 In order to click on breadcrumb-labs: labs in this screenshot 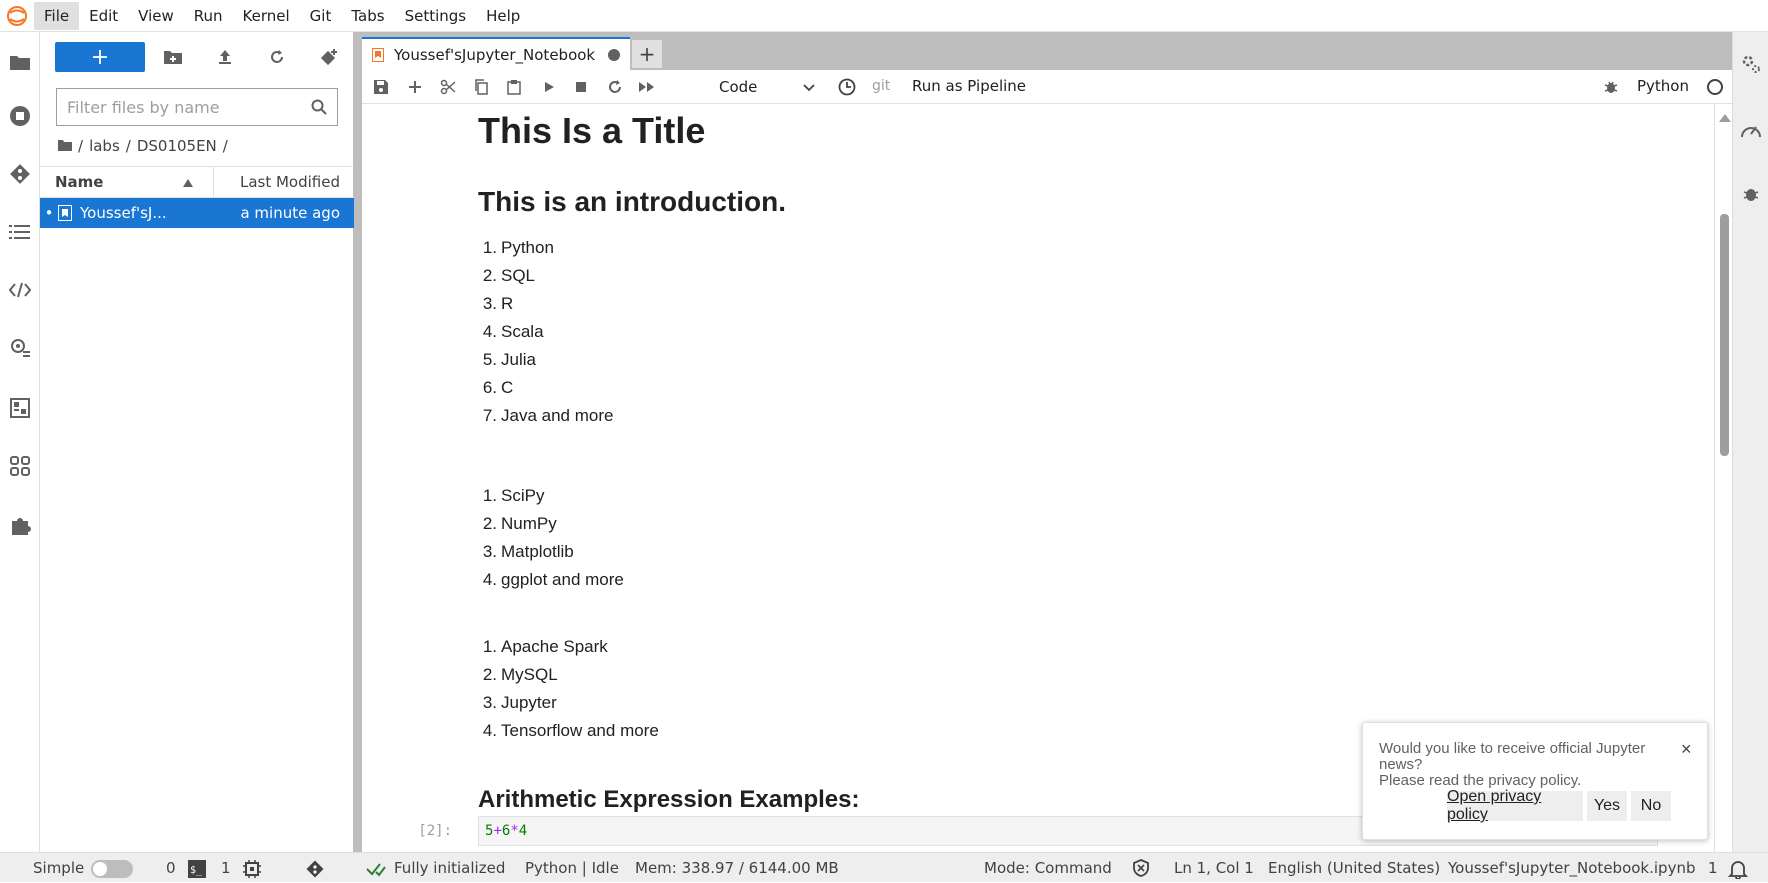, I will do `click(104, 146)`.